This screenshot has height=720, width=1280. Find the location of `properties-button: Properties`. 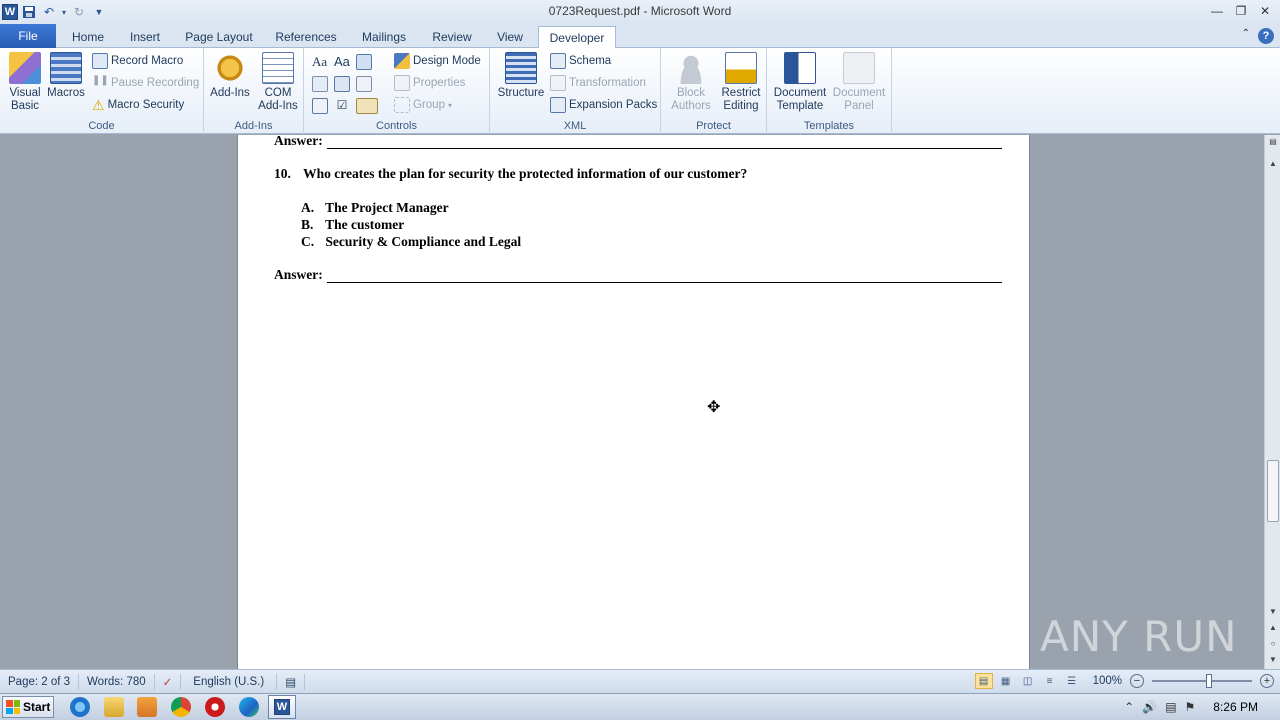

properties-button: Properties is located at coordinates (429, 83).